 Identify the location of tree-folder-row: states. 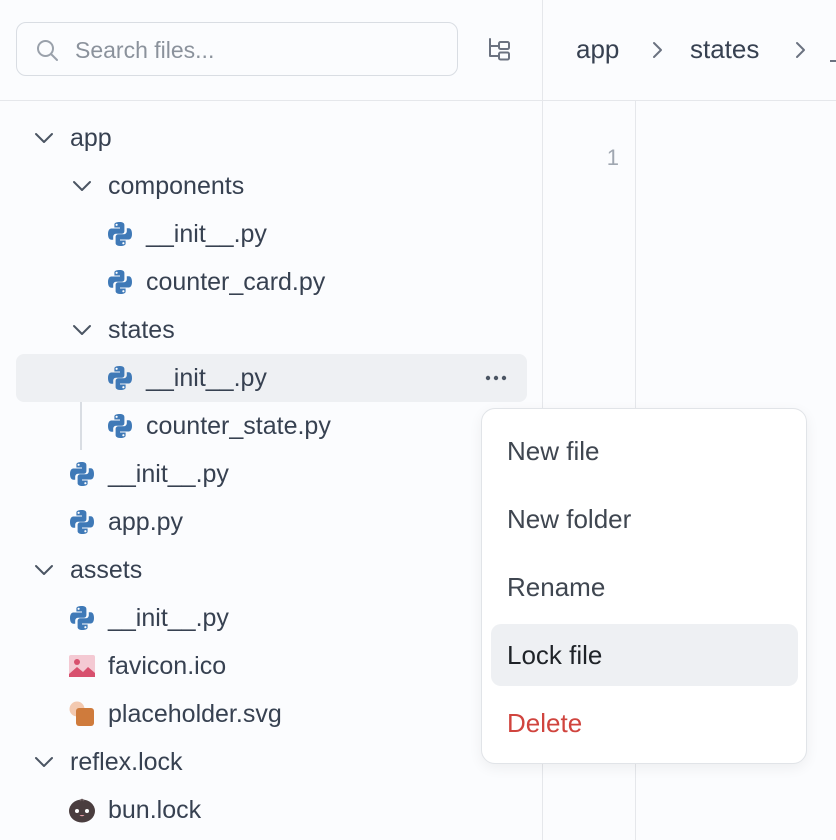
(122, 330).